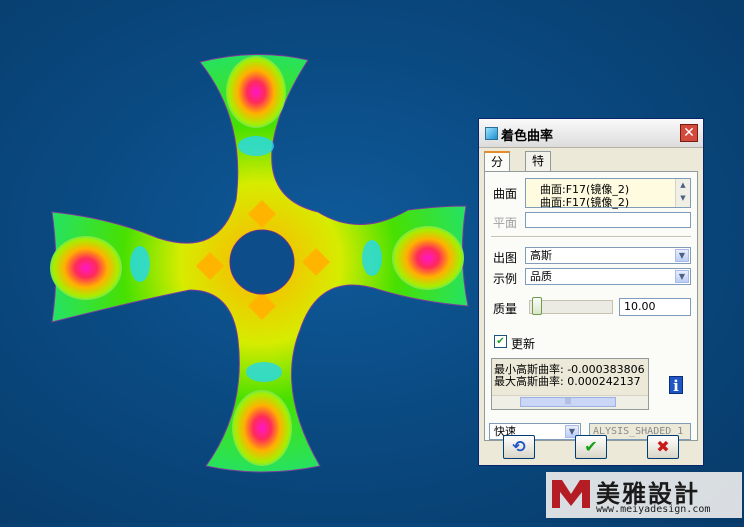 The height and width of the screenshot is (527, 744). What do you see at coordinates (538, 169) in the screenshot?
I see `tab-feature: 特征` at bounding box center [538, 169].